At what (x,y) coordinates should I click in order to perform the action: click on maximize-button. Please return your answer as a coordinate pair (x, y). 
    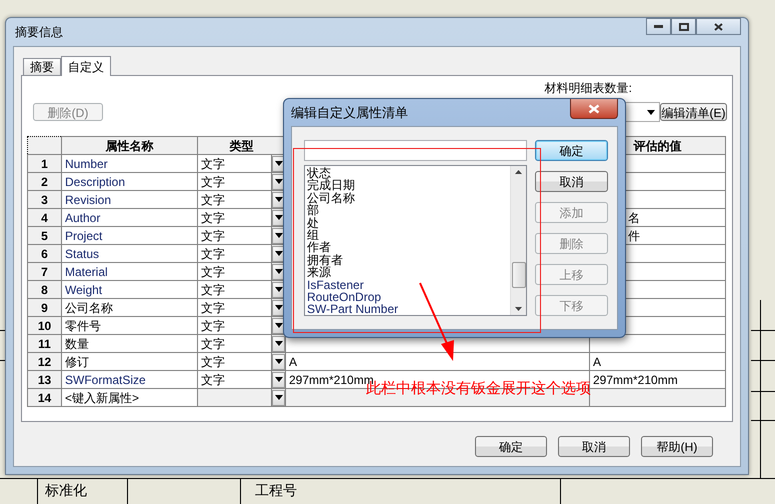
    Looking at the image, I should click on (683, 26).